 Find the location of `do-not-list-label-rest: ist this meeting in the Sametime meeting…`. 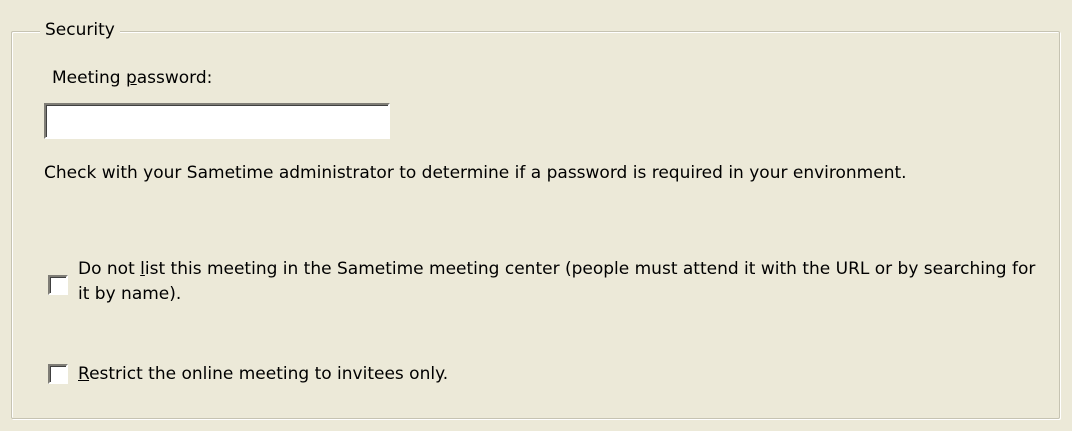

do-not-list-label-rest: ist this meeting in the Sametime meeting… is located at coordinates (557, 281).